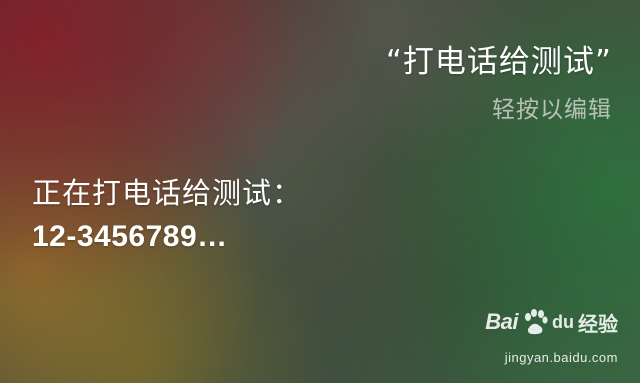  I want to click on watermark-brand-du: du, so click(563, 321).